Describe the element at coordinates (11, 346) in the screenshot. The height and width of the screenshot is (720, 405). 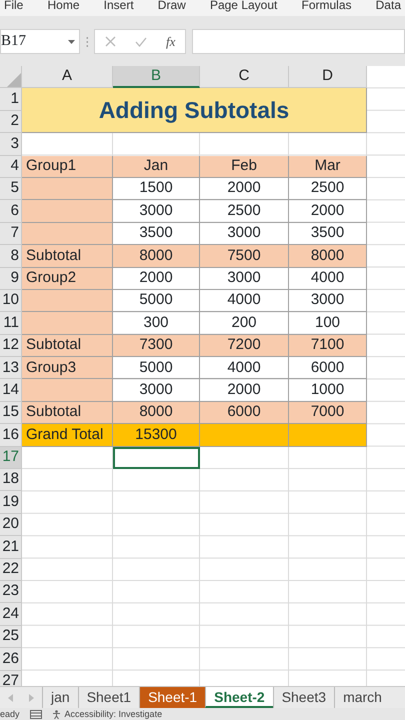
I see `row-header: 12` at that location.